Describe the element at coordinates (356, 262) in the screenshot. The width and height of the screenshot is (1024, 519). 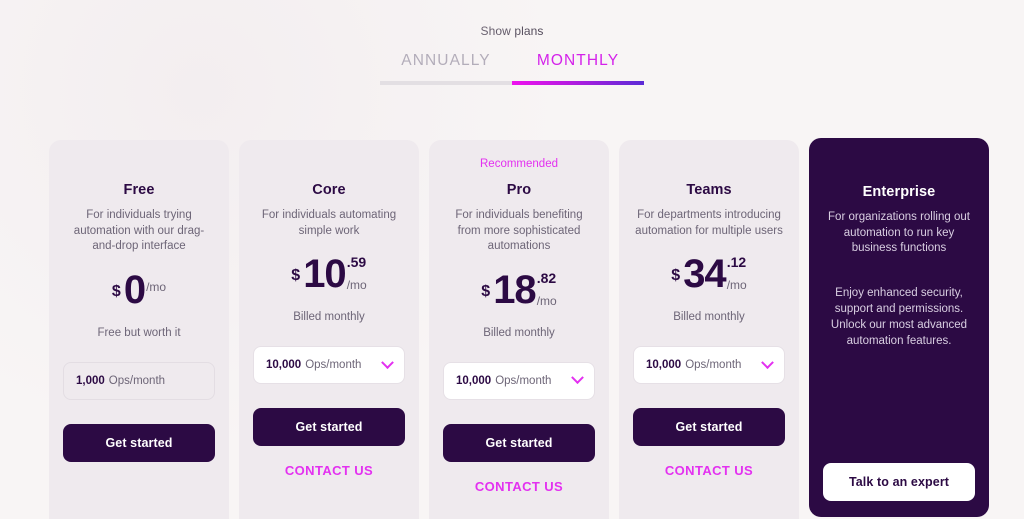
I see `price-cents: .59` at that location.